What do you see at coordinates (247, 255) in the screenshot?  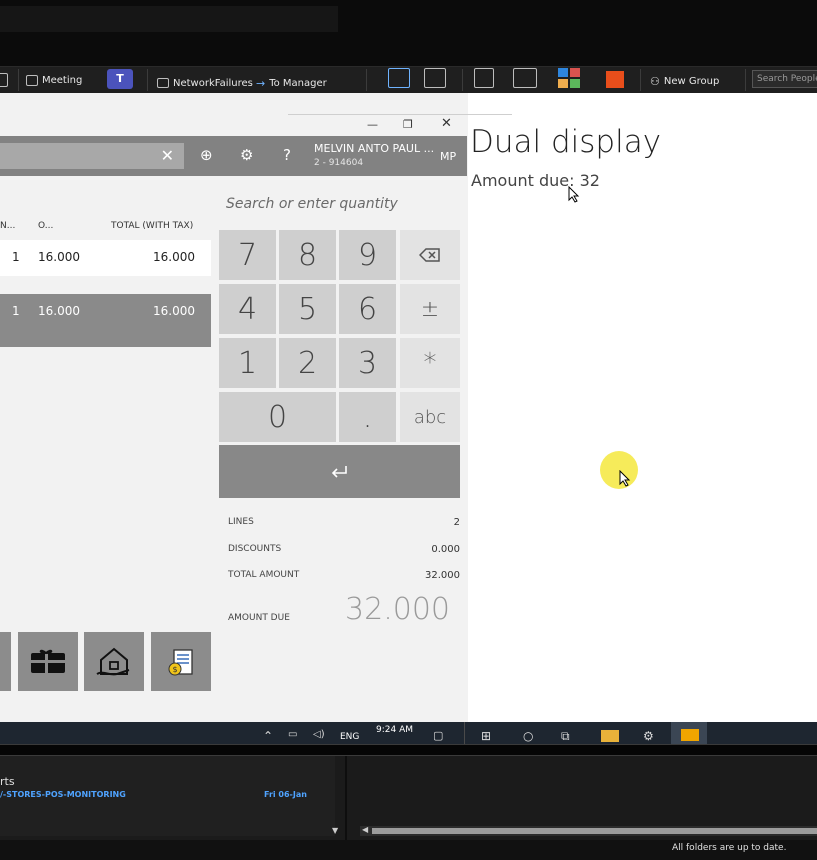 I see `key-7: 7` at bounding box center [247, 255].